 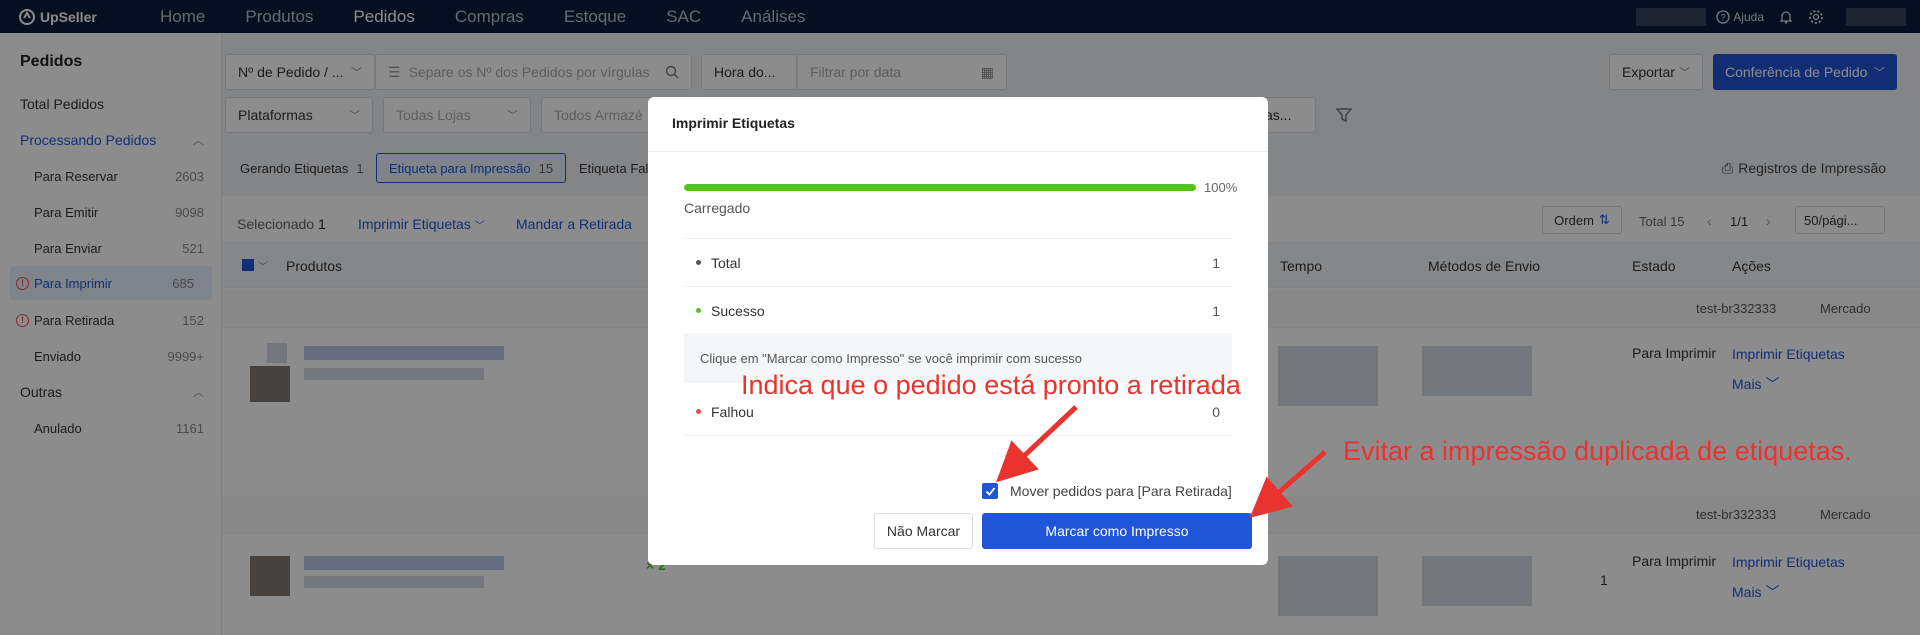 What do you see at coordinates (1221, 187) in the screenshot?
I see `progress-percent: 100%` at bounding box center [1221, 187].